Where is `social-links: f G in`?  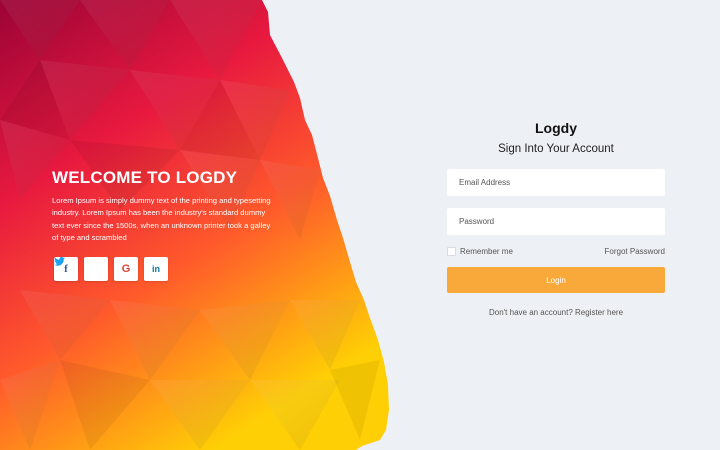 social-links: f G in is located at coordinates (111, 269).